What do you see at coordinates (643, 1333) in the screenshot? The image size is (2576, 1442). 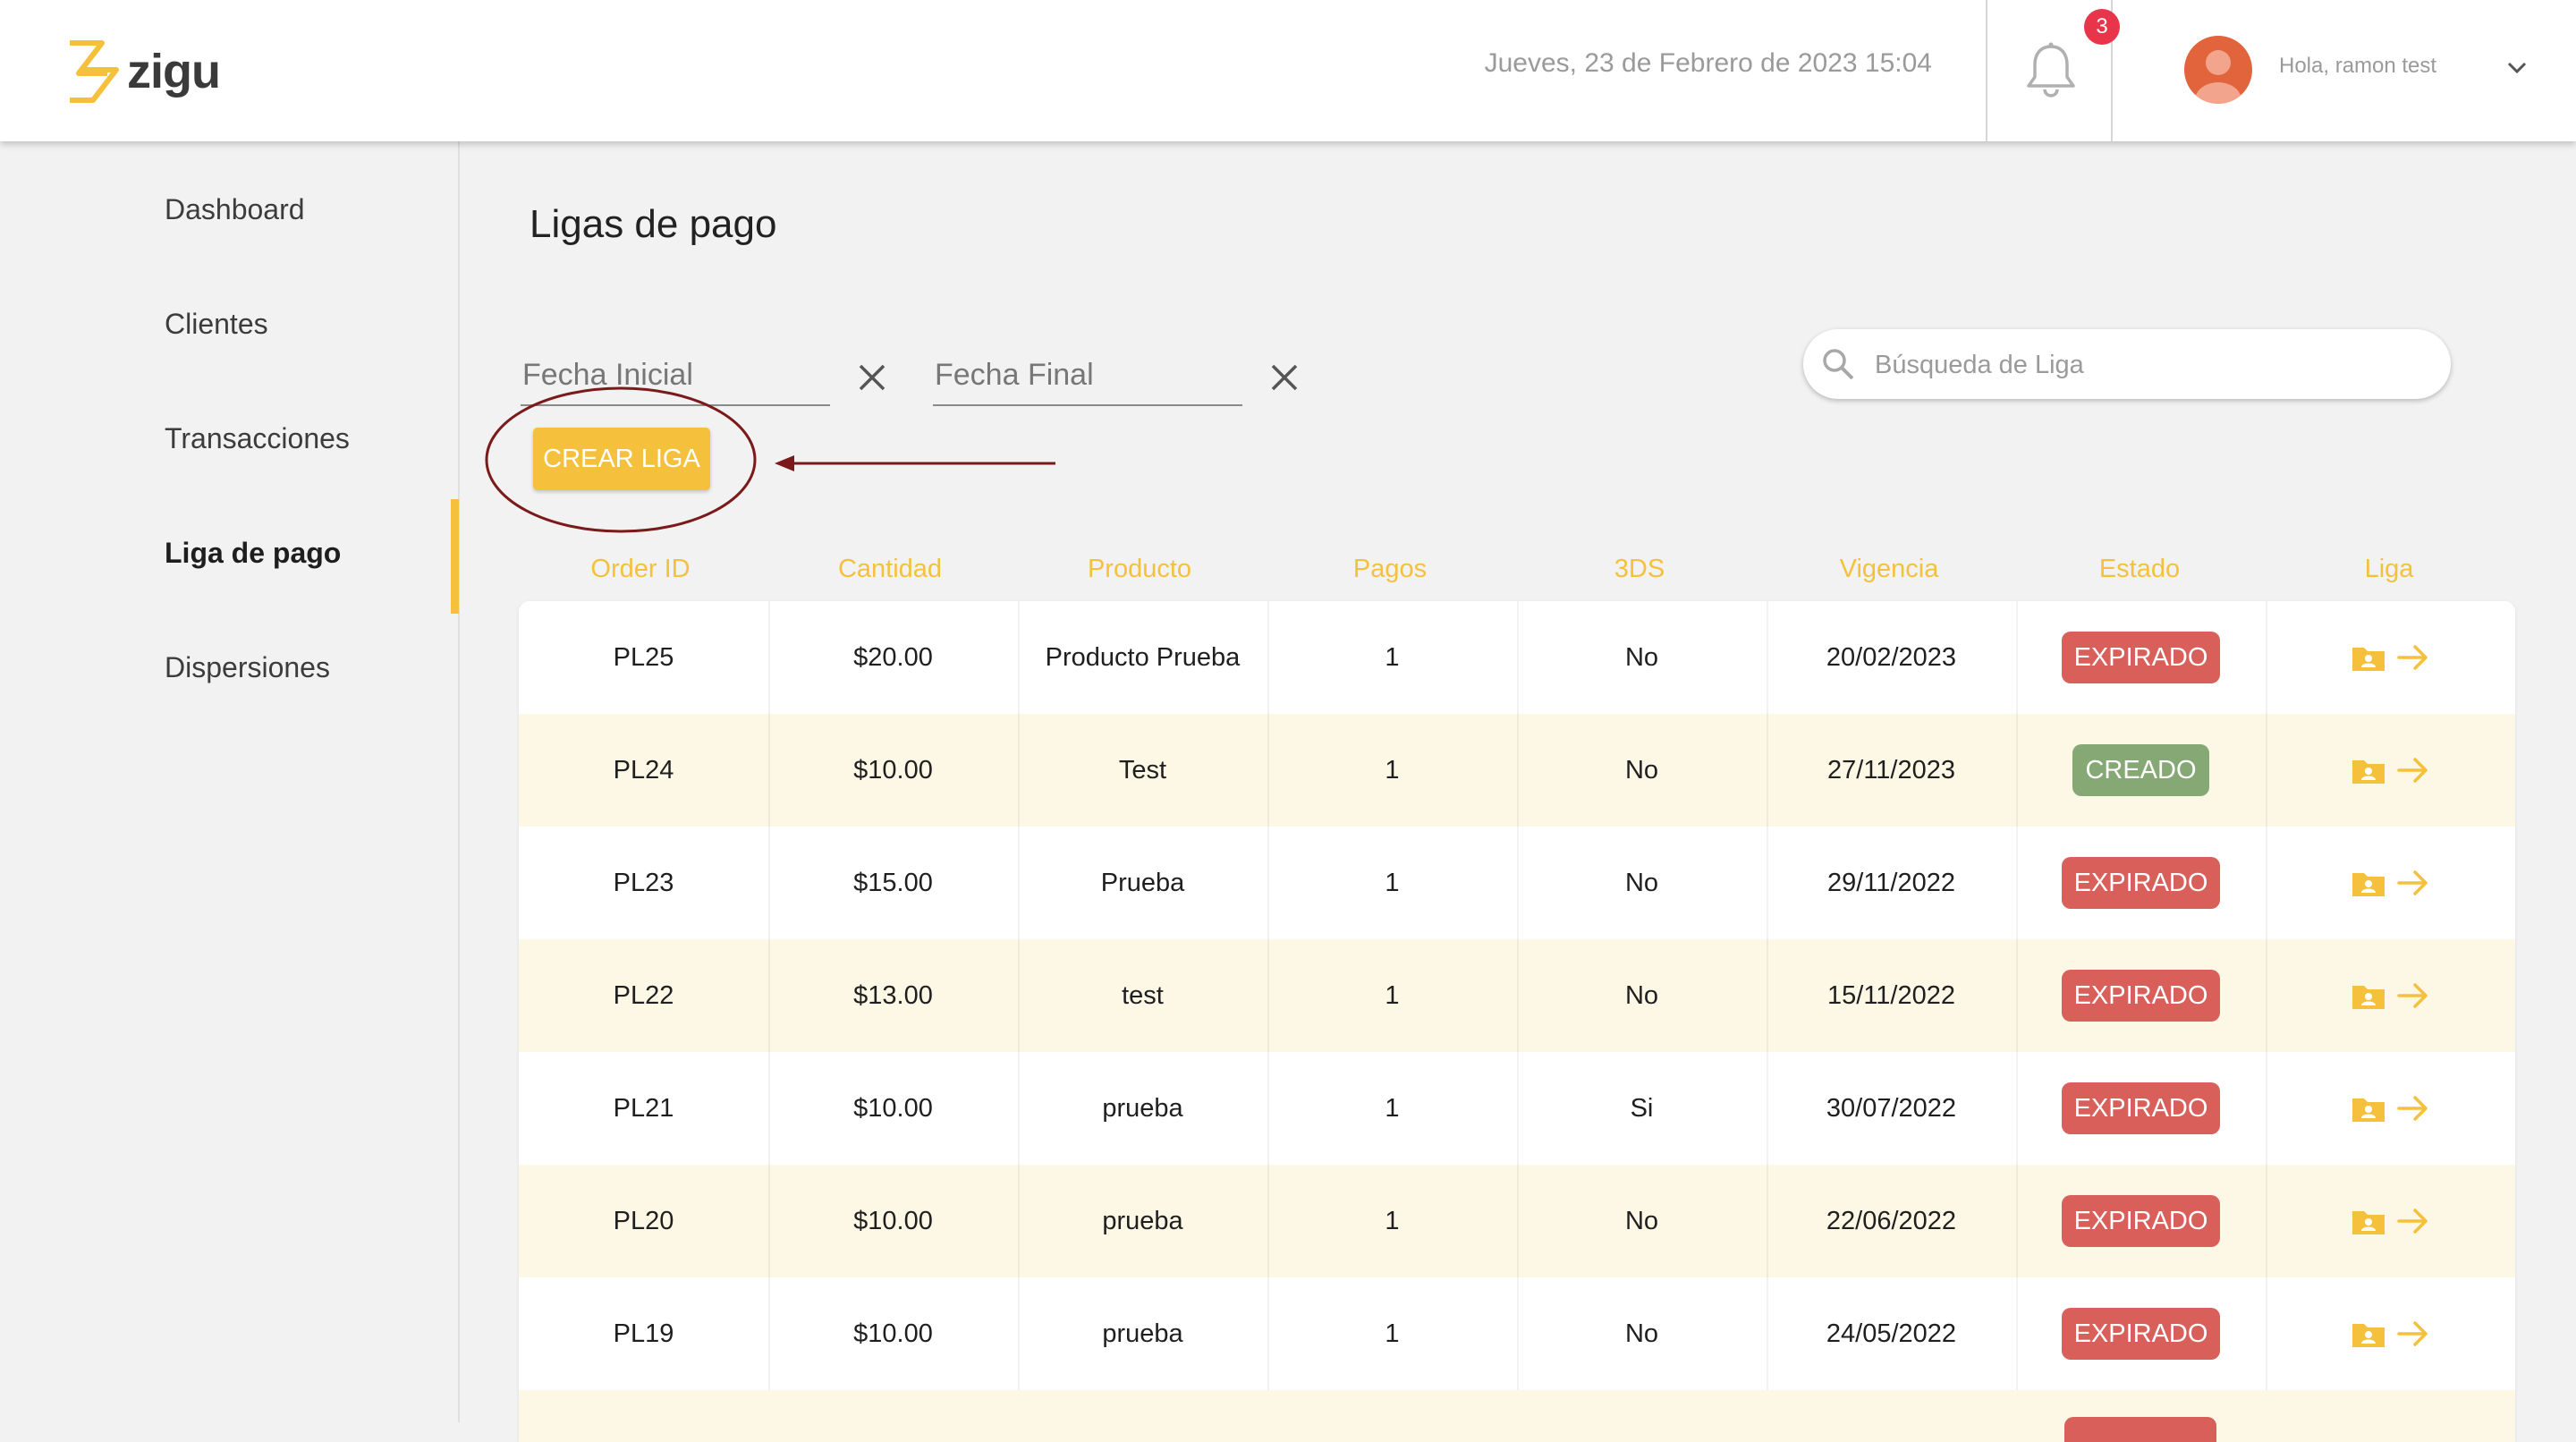 I see `order-id-cell: PL19` at bounding box center [643, 1333].